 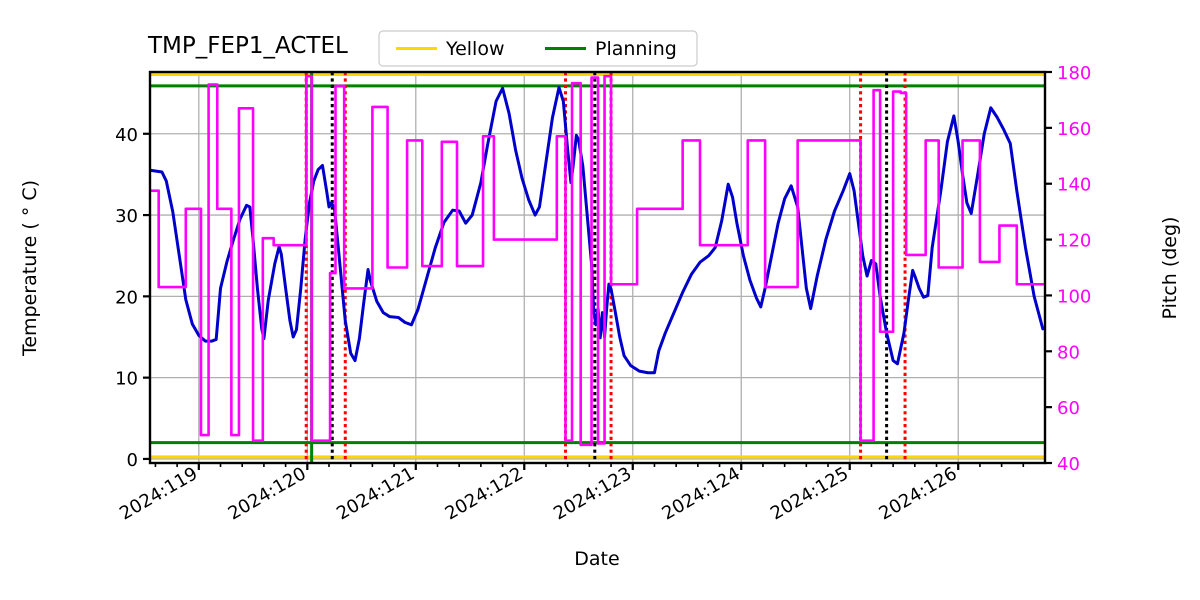 What do you see at coordinates (1068, 464) in the screenshot?
I see `y2-tick-label: 40` at bounding box center [1068, 464].